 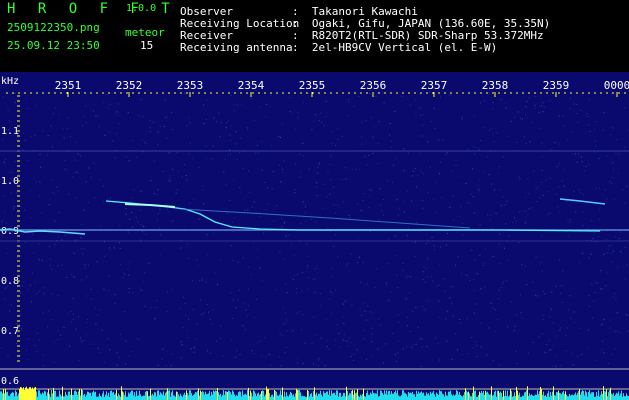 What do you see at coordinates (434, 85) in the screenshot?
I see `x-tick-label: 2357` at bounding box center [434, 85].